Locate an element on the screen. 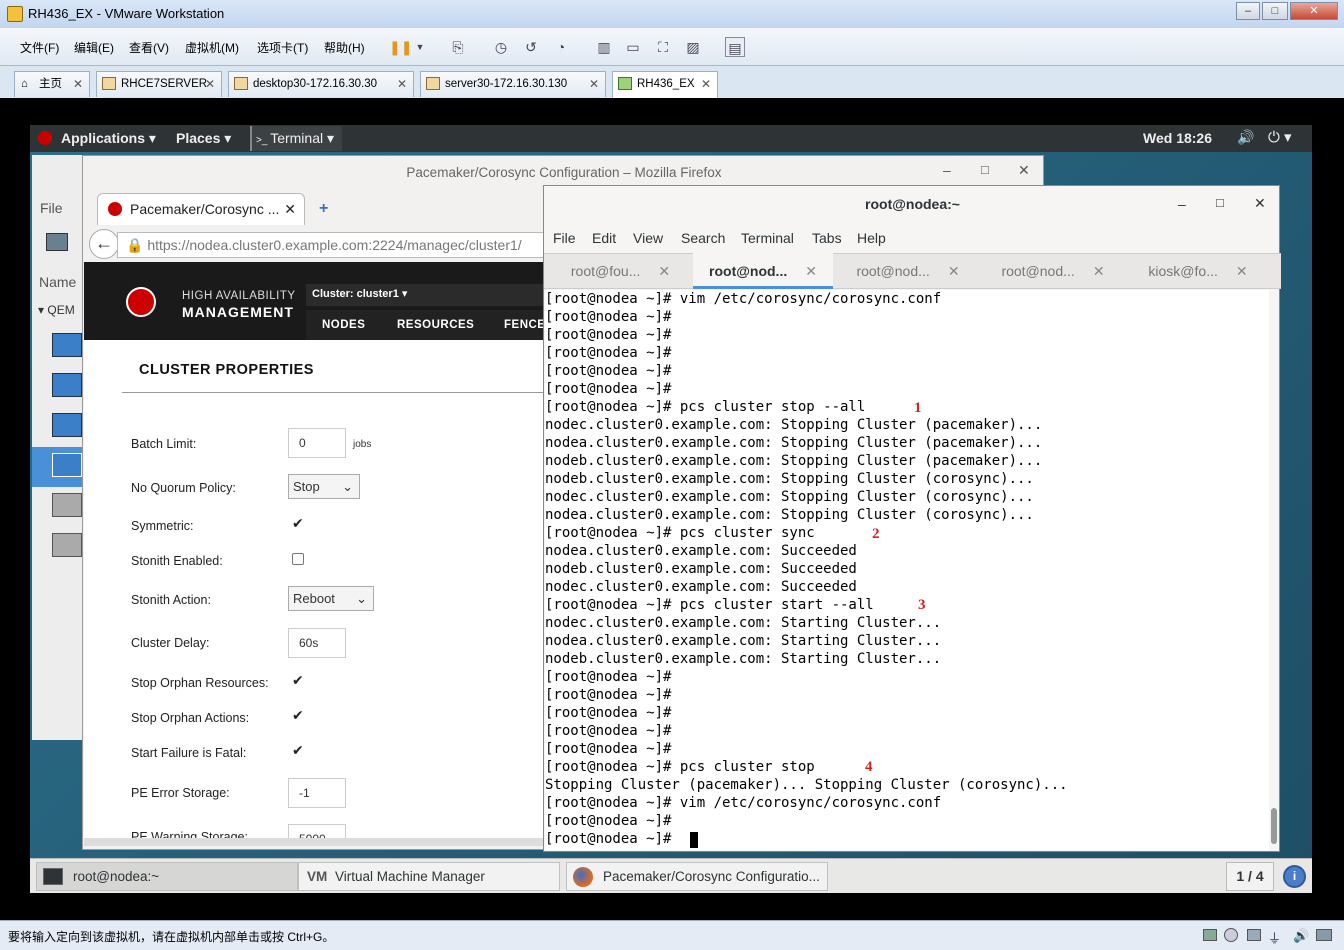 This screenshot has width=1344, height=950. send-keys-icon: ⎘ is located at coordinates (458, 47).